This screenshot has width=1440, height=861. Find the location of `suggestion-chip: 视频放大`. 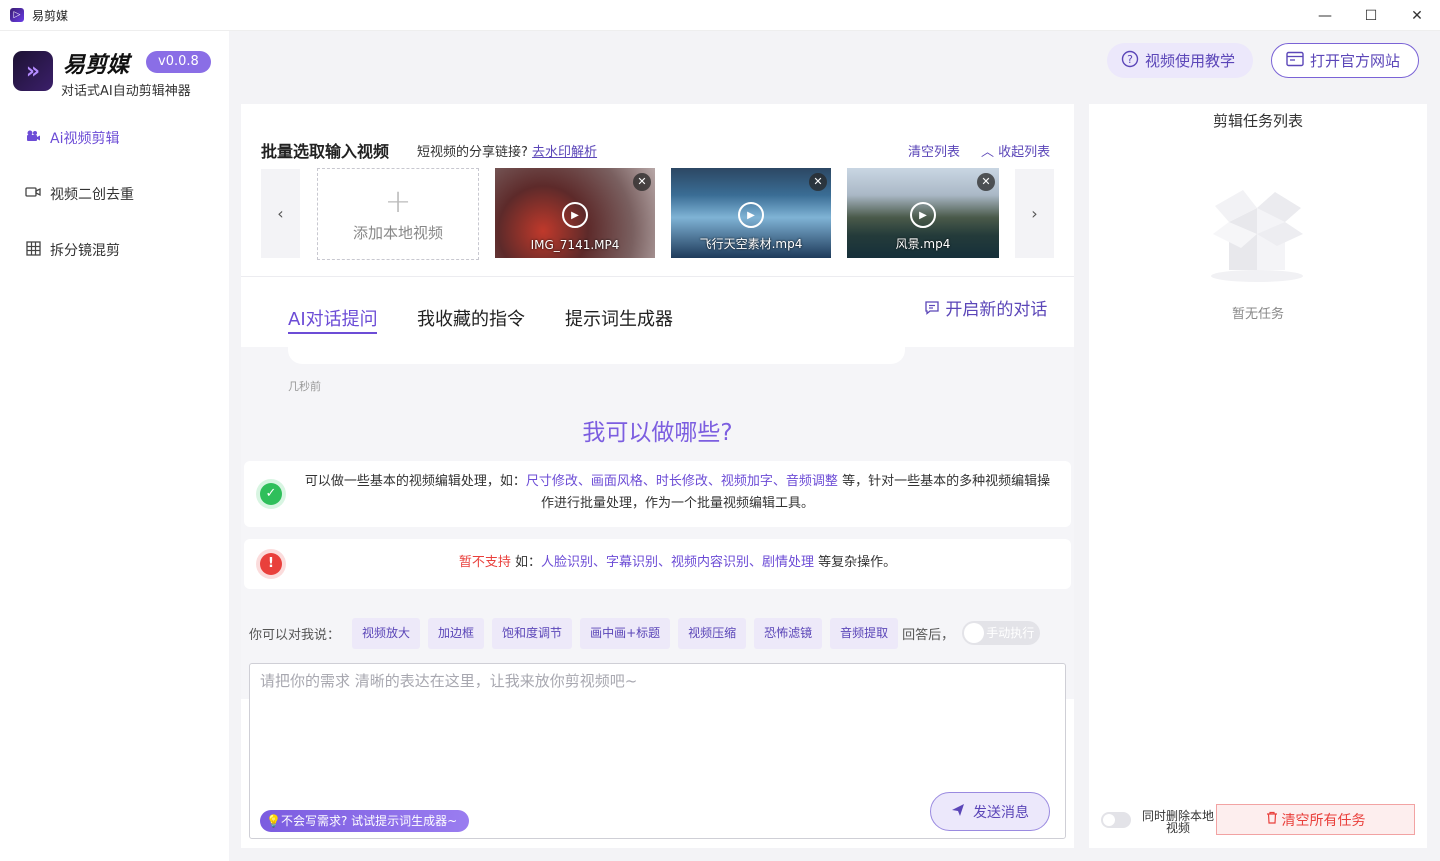

suggestion-chip: 视频放大 is located at coordinates (386, 633).